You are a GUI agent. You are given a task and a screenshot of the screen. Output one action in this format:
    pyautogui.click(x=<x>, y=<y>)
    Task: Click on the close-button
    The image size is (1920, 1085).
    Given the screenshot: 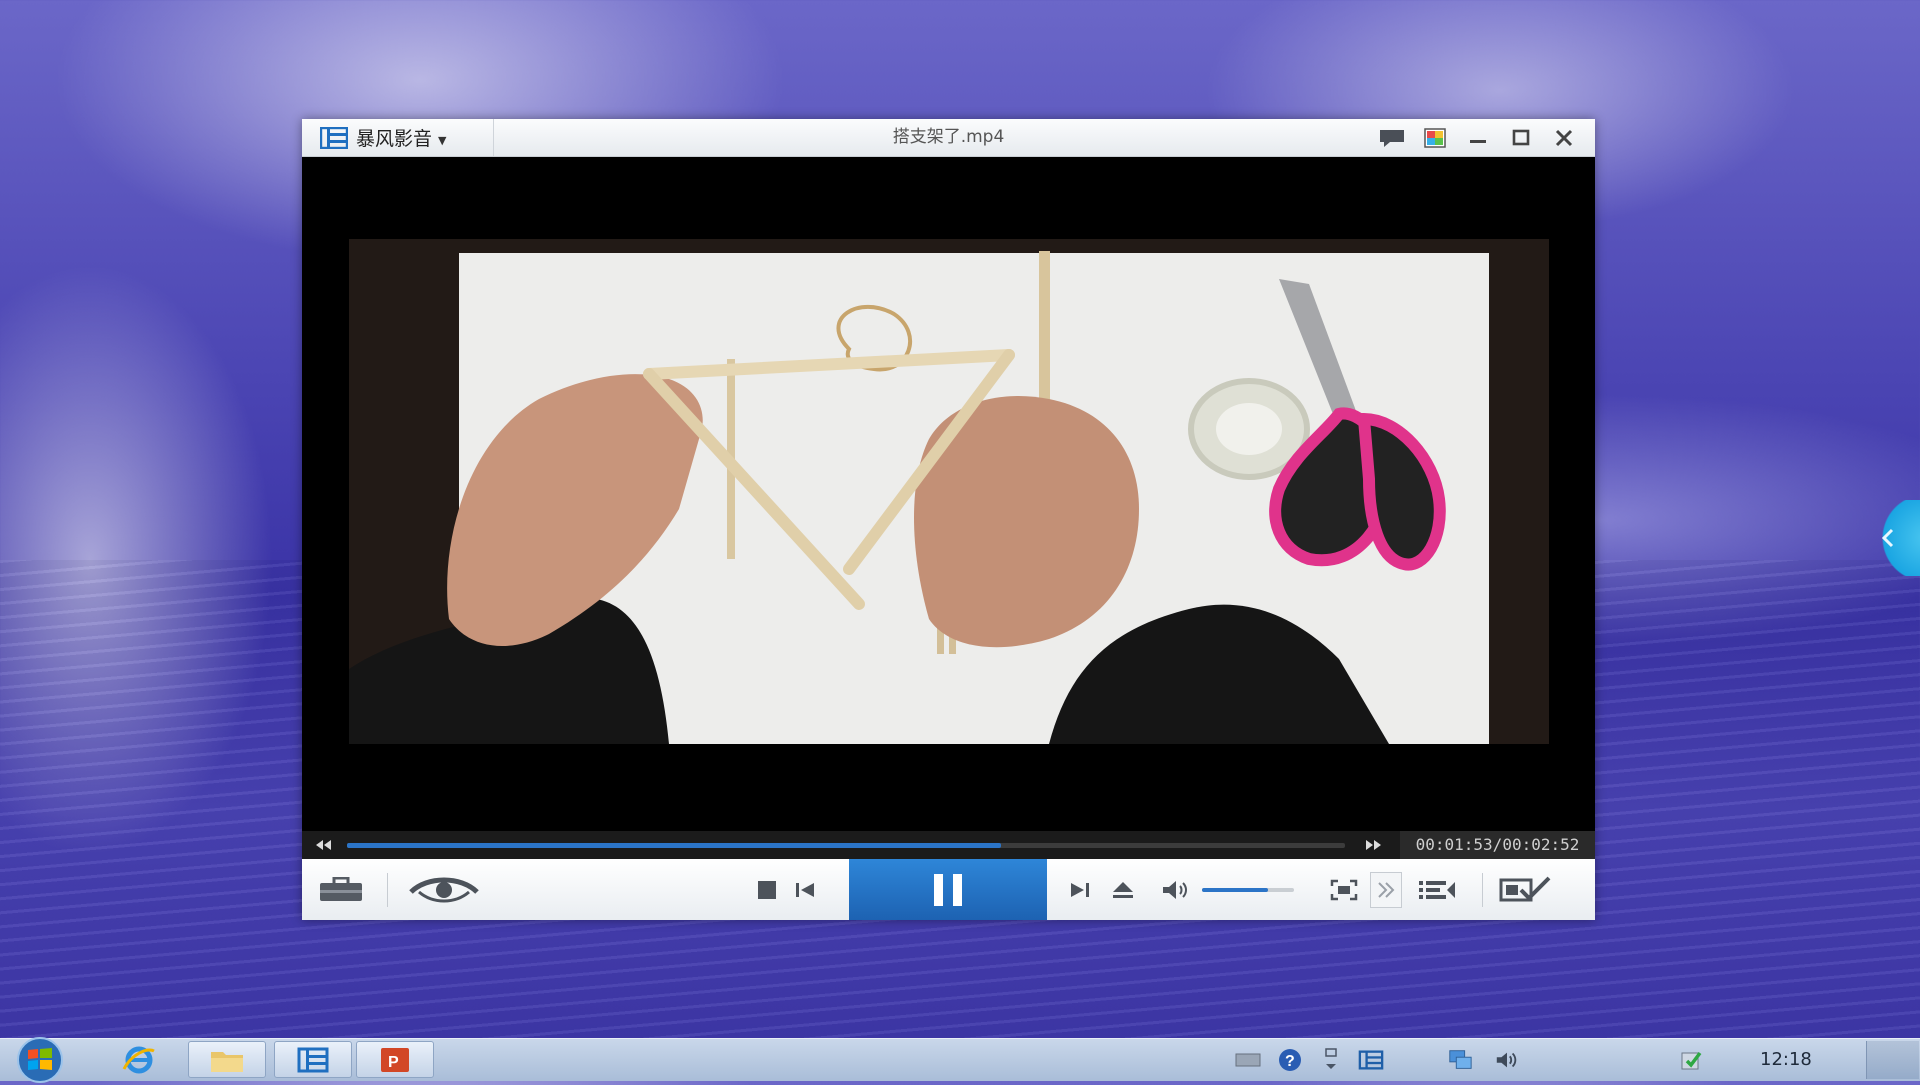 What is the action you would take?
    pyautogui.click(x=1563, y=137)
    